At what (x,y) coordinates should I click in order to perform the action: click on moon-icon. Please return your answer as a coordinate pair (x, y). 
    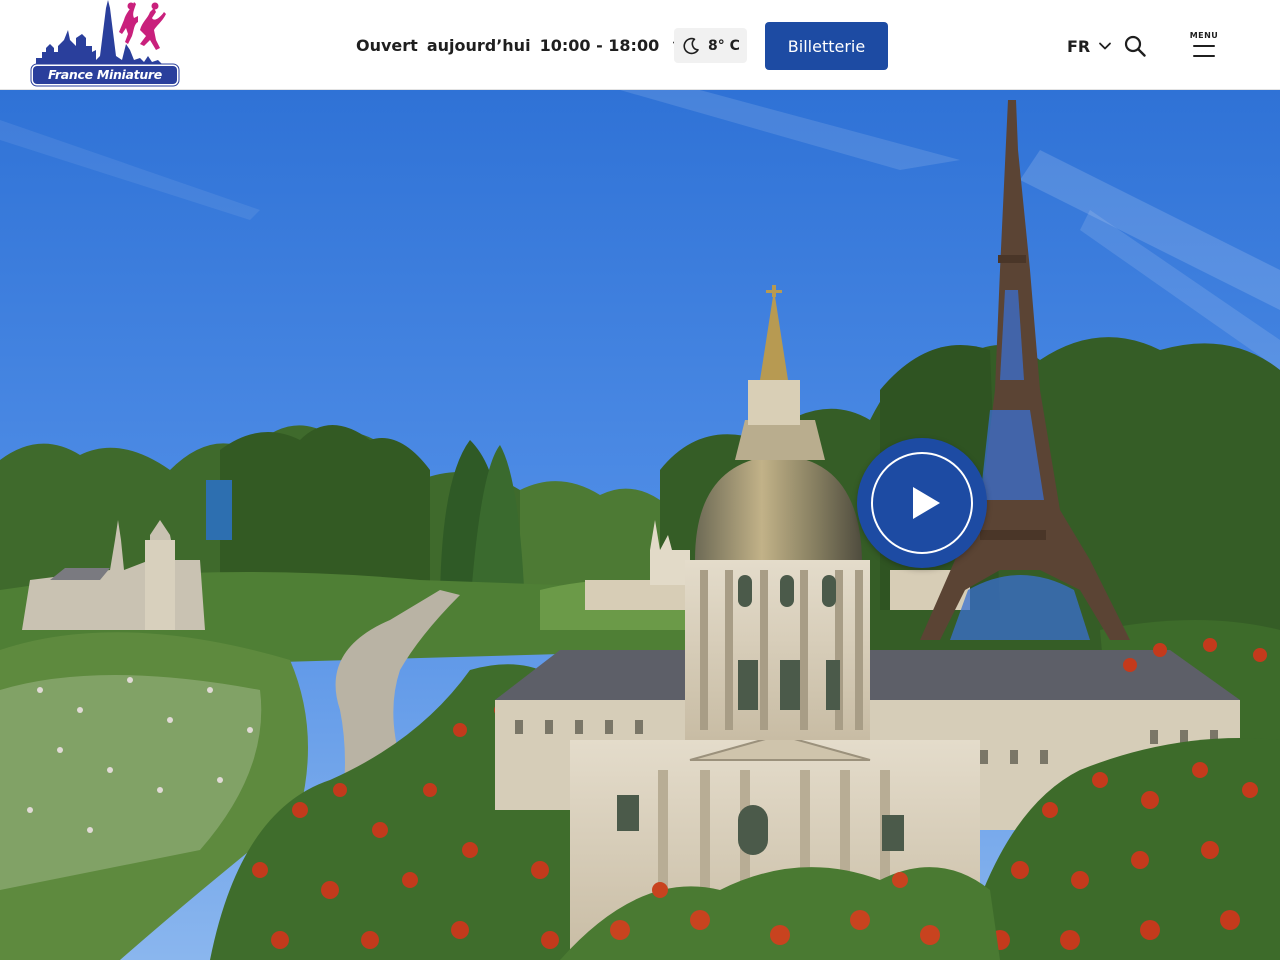
    Looking at the image, I should click on (691, 45).